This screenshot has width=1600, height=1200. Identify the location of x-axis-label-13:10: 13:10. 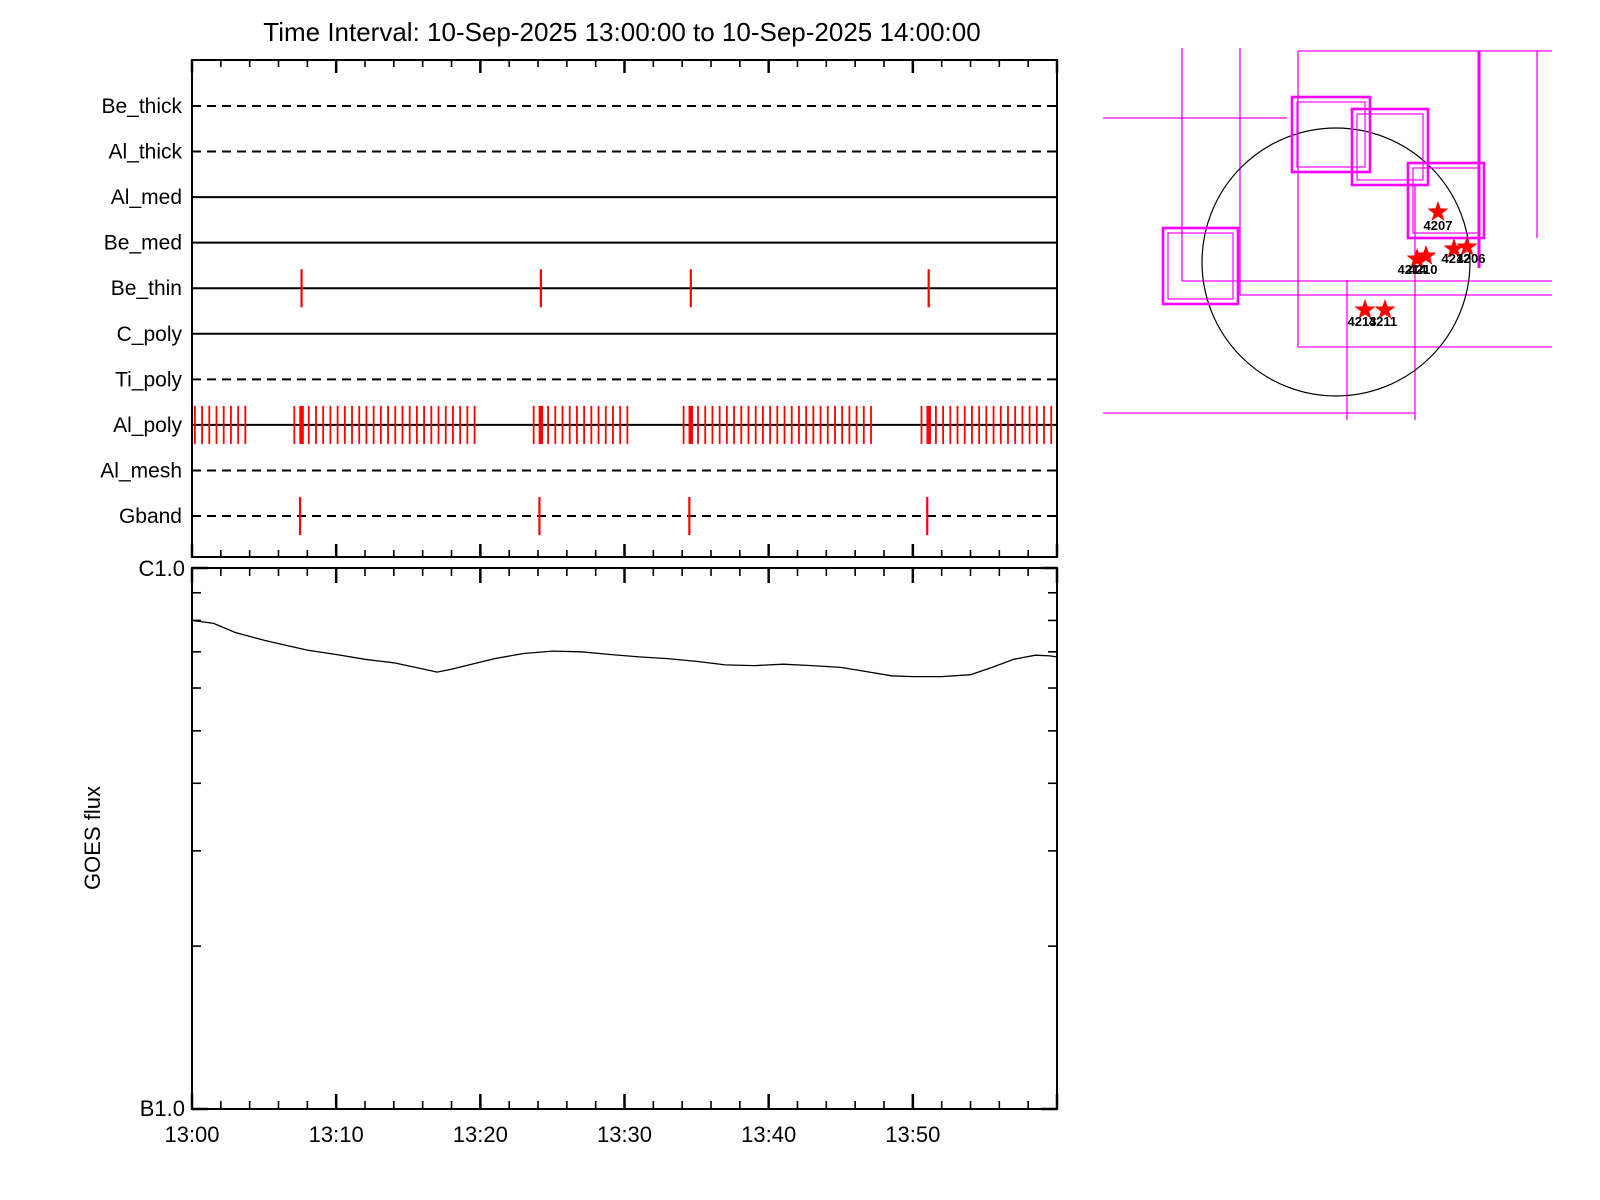
(336, 1134).